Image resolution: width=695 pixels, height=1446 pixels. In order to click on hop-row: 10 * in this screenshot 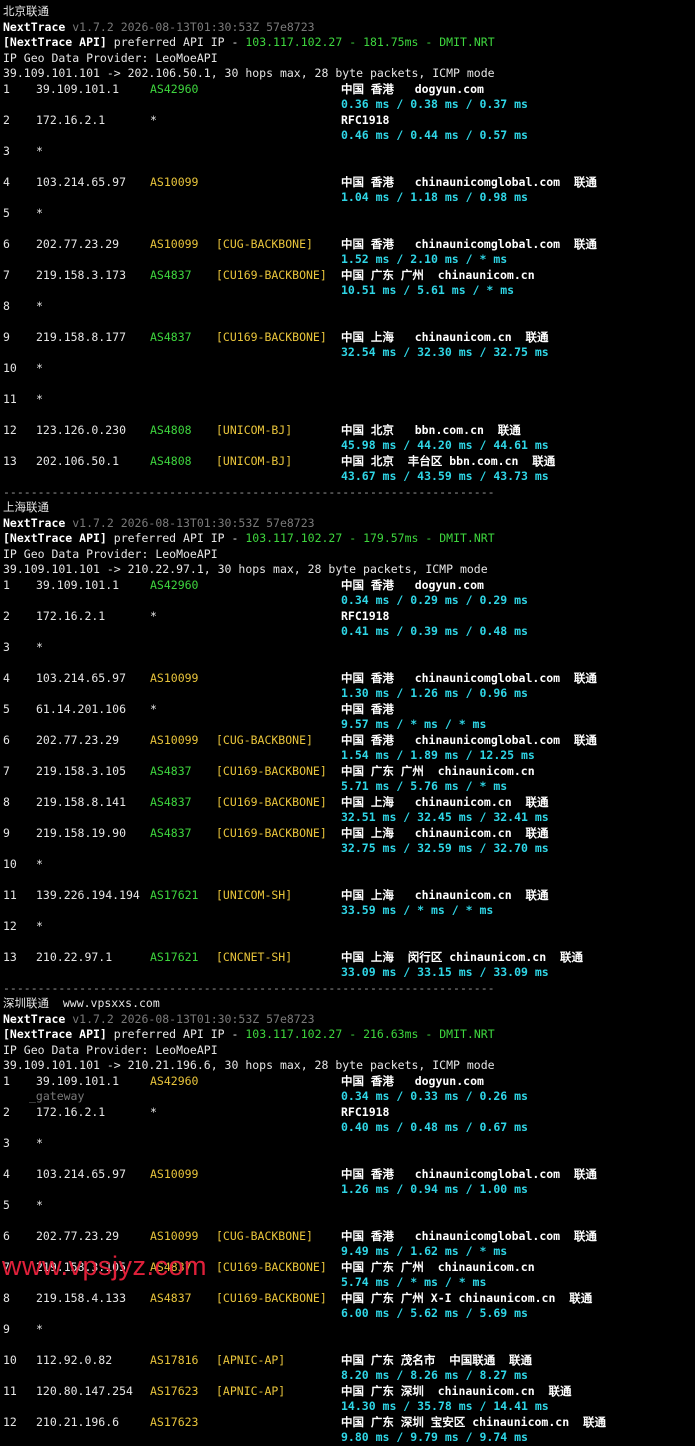, I will do `click(349, 865)`.